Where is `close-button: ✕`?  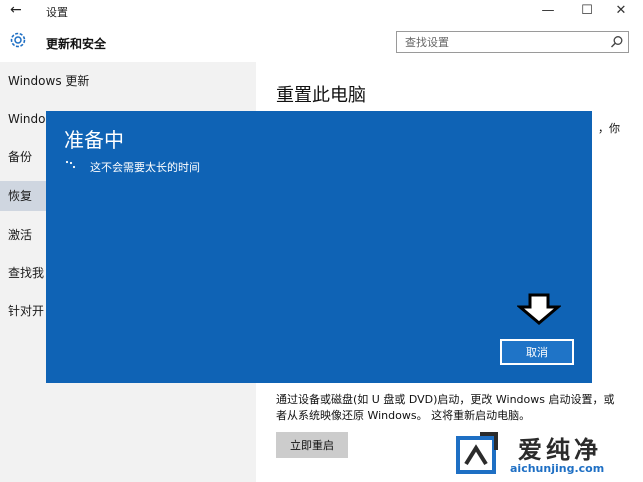 close-button: ✕ is located at coordinates (621, 11).